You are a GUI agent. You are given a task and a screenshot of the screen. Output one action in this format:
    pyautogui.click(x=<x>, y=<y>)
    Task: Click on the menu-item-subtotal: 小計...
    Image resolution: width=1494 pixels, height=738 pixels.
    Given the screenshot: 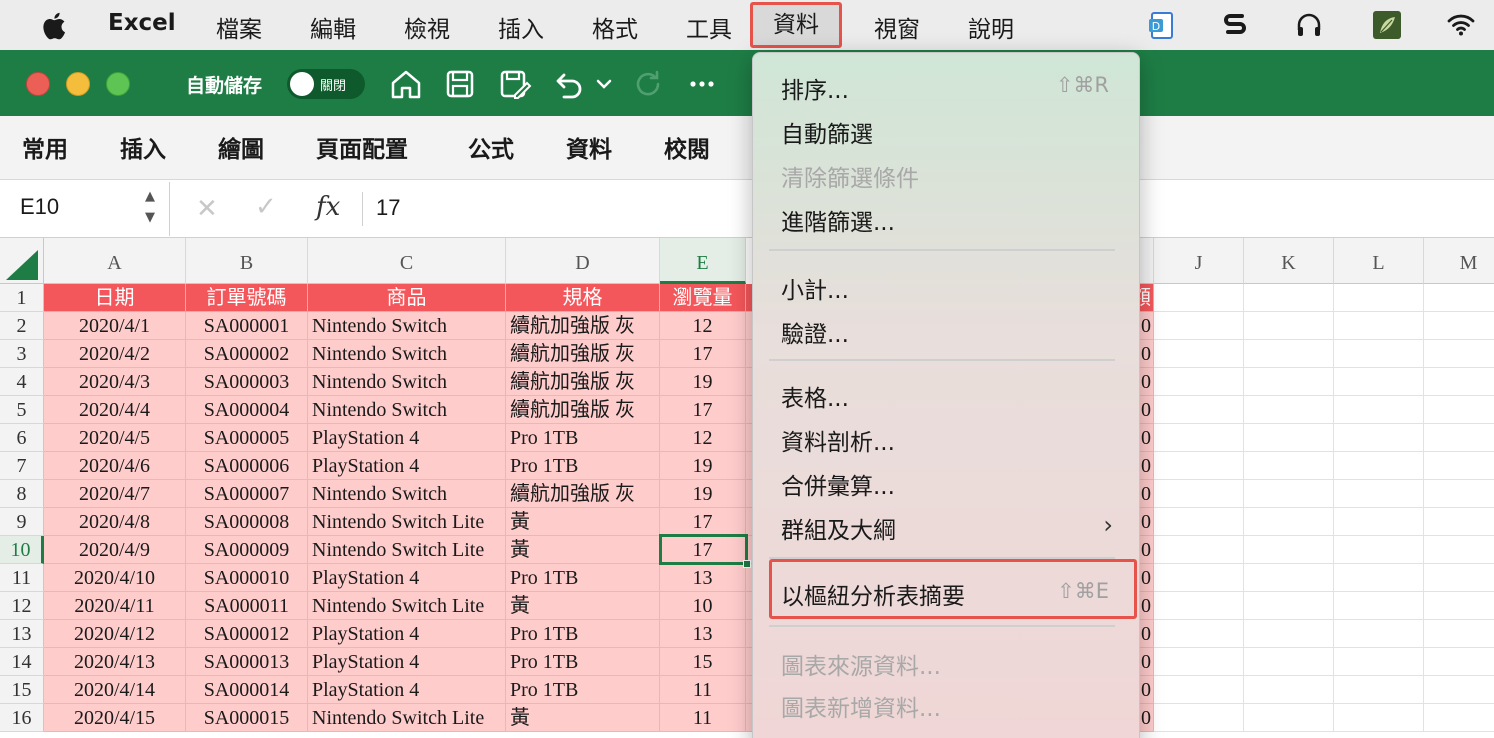 What is the action you would take?
    pyautogui.click(x=815, y=288)
    